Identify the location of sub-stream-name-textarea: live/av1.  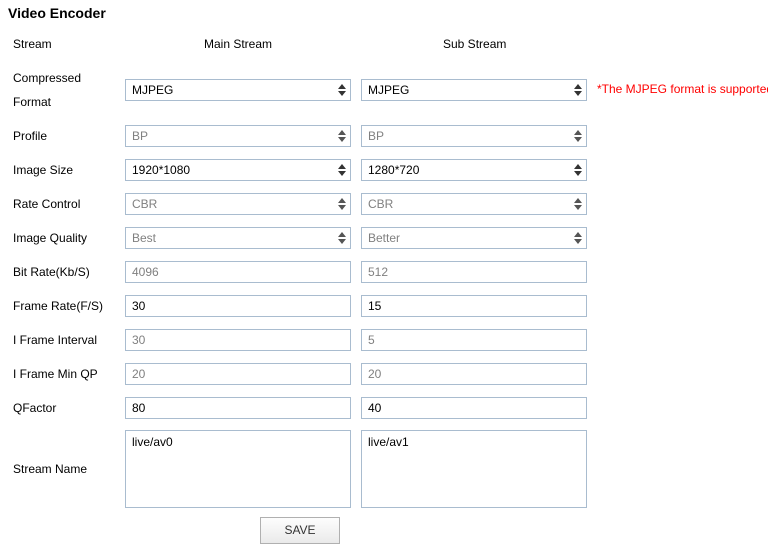
(474, 469).